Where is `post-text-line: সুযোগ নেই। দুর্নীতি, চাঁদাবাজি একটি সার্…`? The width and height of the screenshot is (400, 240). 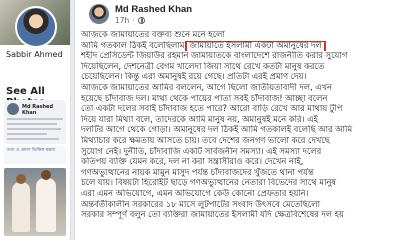 post-text-line: সুযোগ নেই। দুর্নীতি, চাঁদাবাজি একটি সার্… is located at coordinates (201, 151).